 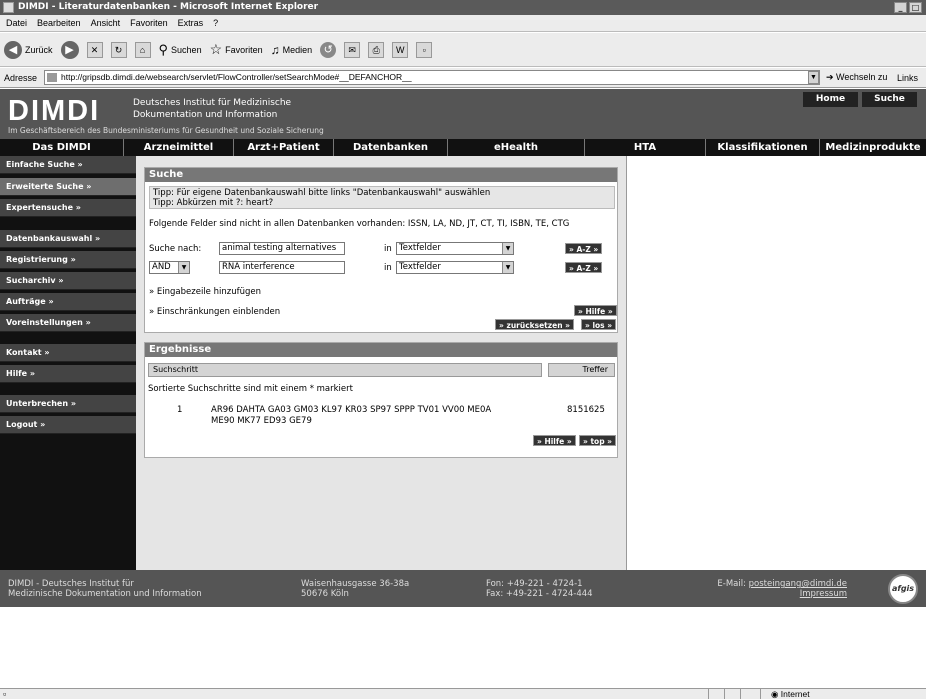 I want to click on edit-icon: W, so click(x=400, y=49).